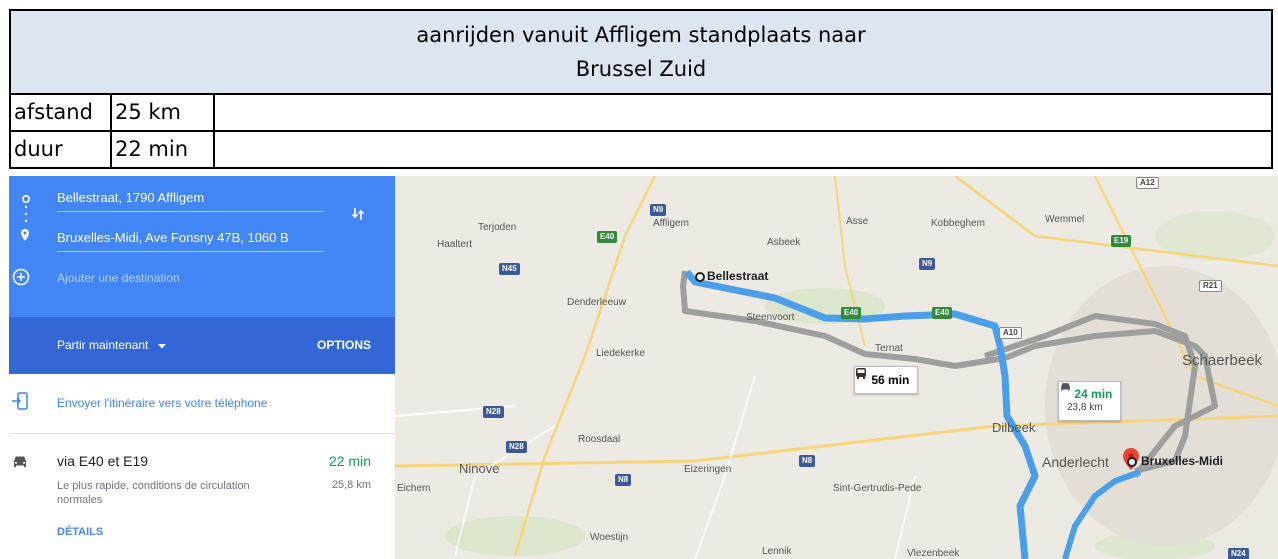 Image resolution: width=1278 pixels, height=559 pixels. Describe the element at coordinates (414, 488) in the screenshot. I see `place-label: Eichem` at that location.